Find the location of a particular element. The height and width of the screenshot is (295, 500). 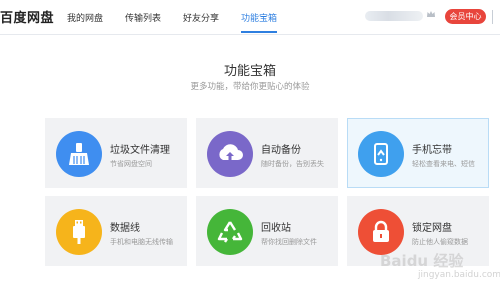

crown-icon is located at coordinates (431, 14).